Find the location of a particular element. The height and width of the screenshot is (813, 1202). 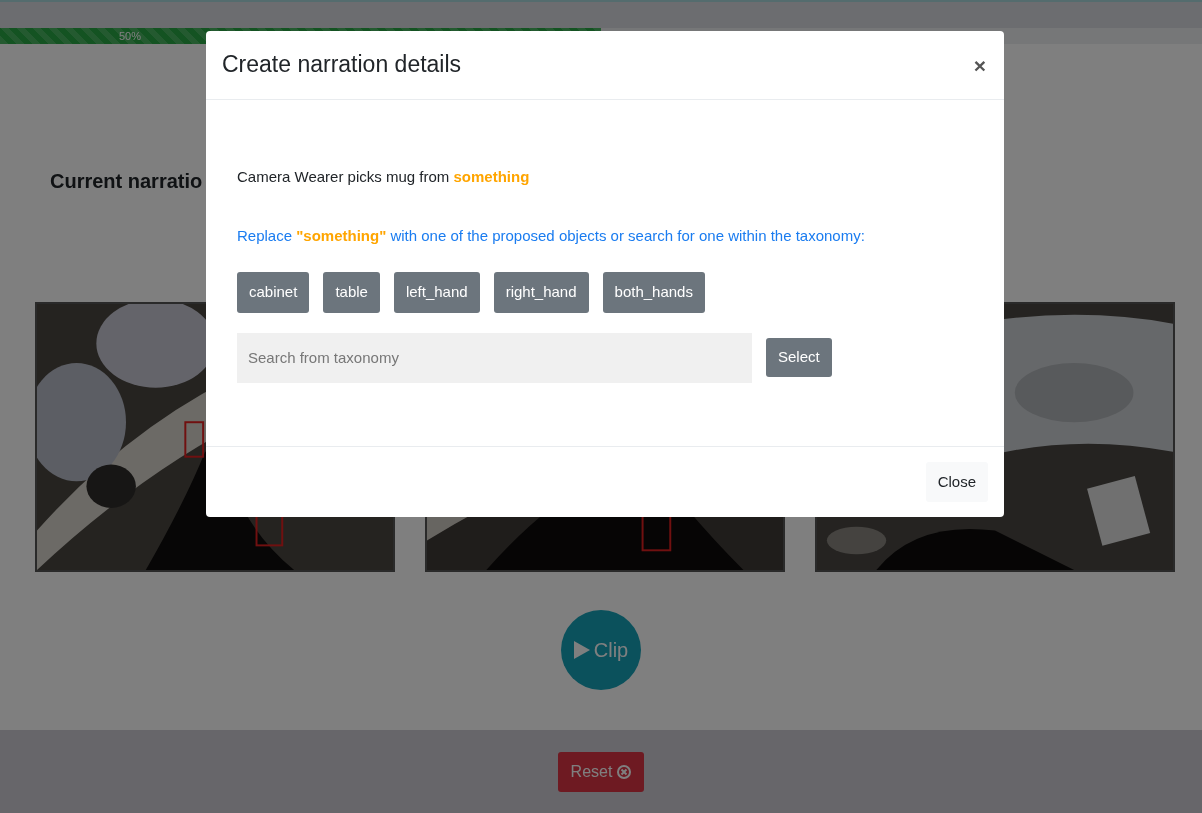

object-option-button: left_hand is located at coordinates (436, 292).